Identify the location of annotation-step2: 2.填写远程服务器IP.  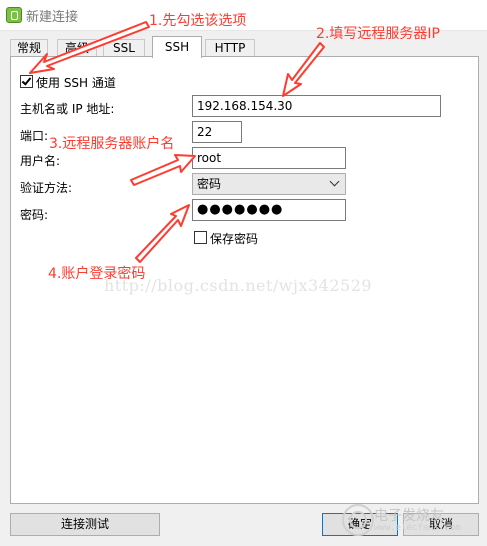
(378, 34).